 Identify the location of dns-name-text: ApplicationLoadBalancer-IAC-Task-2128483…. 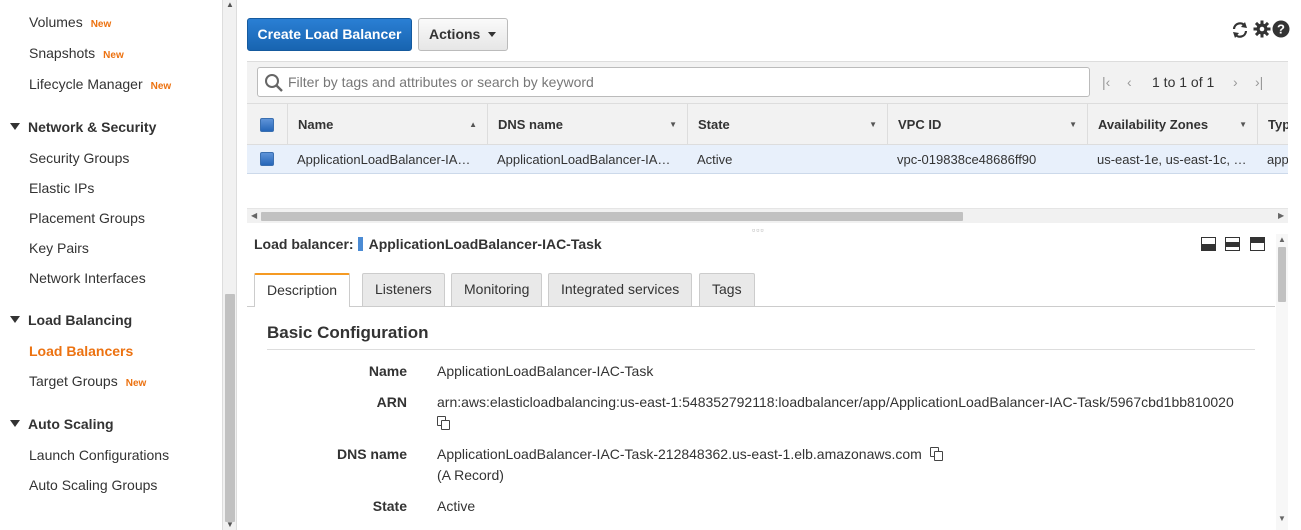
(679, 454).